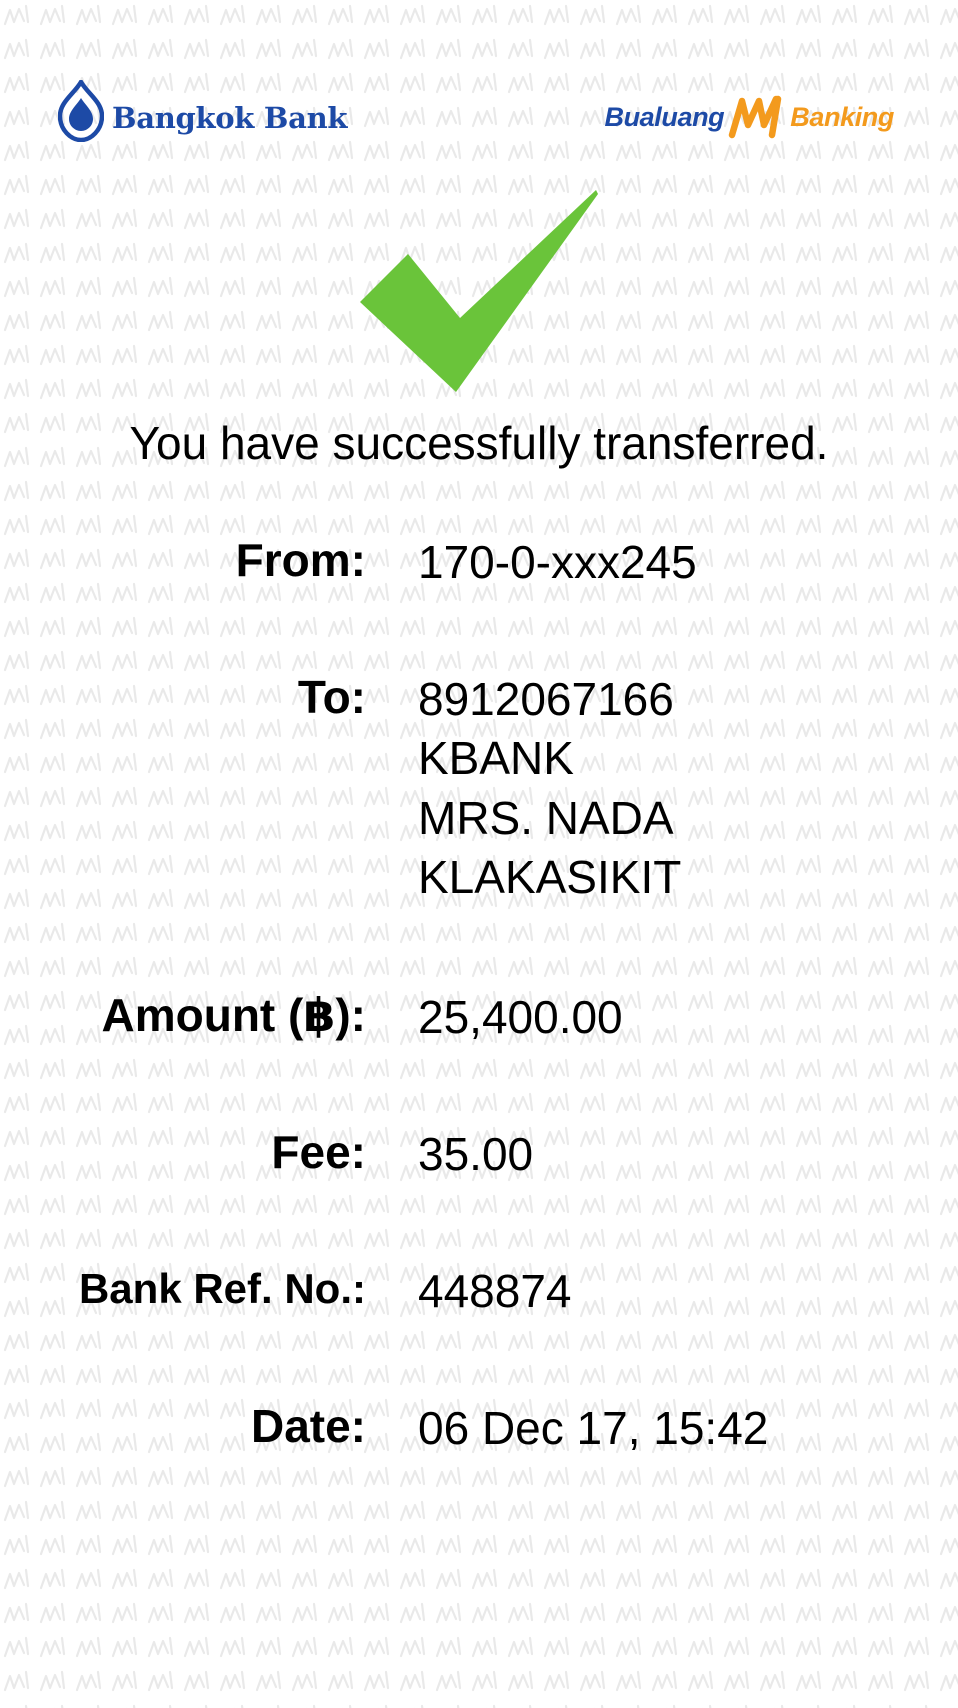  Describe the element at coordinates (230, 118) in the screenshot. I see `bangkok-bank-logo-text: Bangkok Bank` at that location.